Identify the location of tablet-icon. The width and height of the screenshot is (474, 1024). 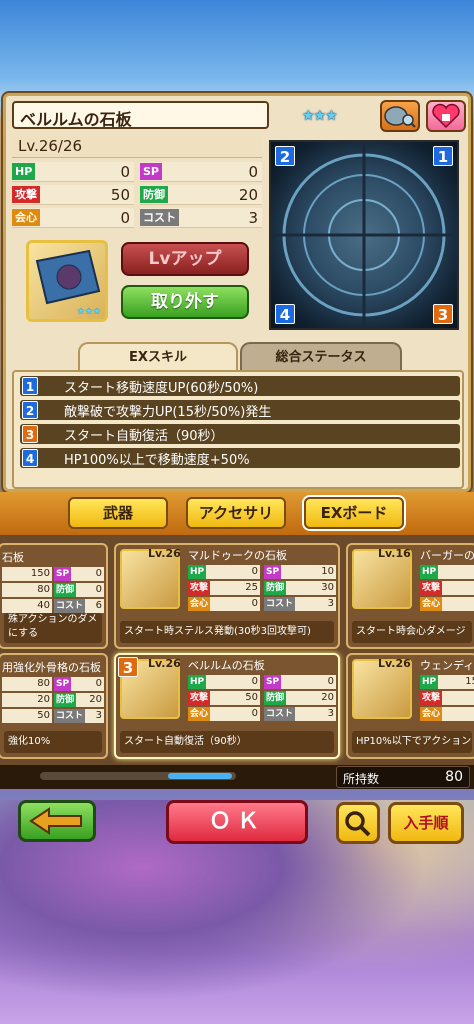
(68, 277).